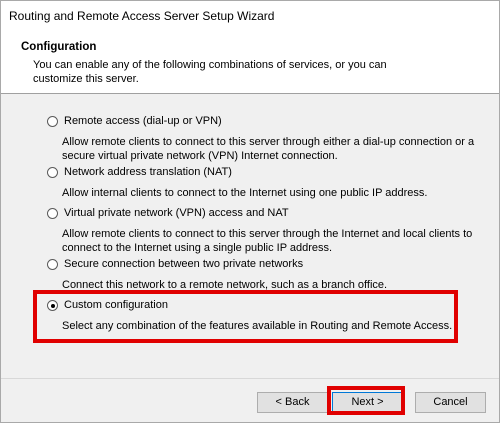  I want to click on page-title: Configuration, so click(59, 47).